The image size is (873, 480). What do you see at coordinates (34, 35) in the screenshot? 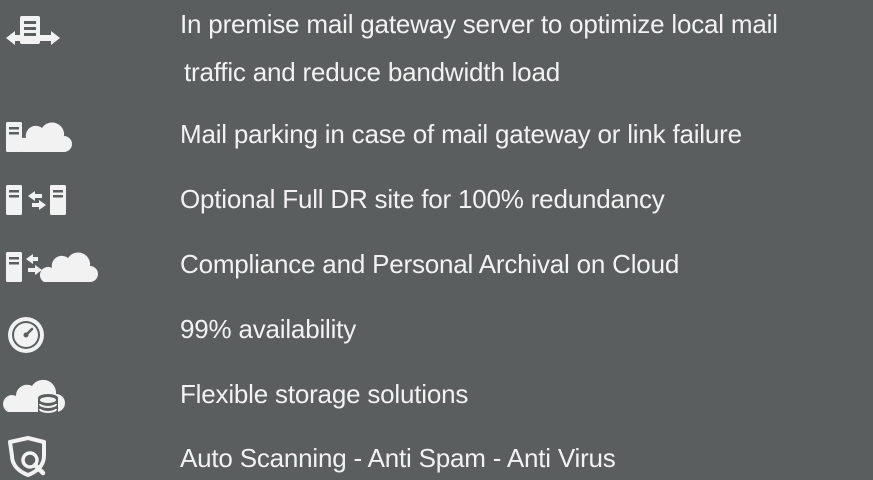
I see `server-exchange-icon` at bounding box center [34, 35].